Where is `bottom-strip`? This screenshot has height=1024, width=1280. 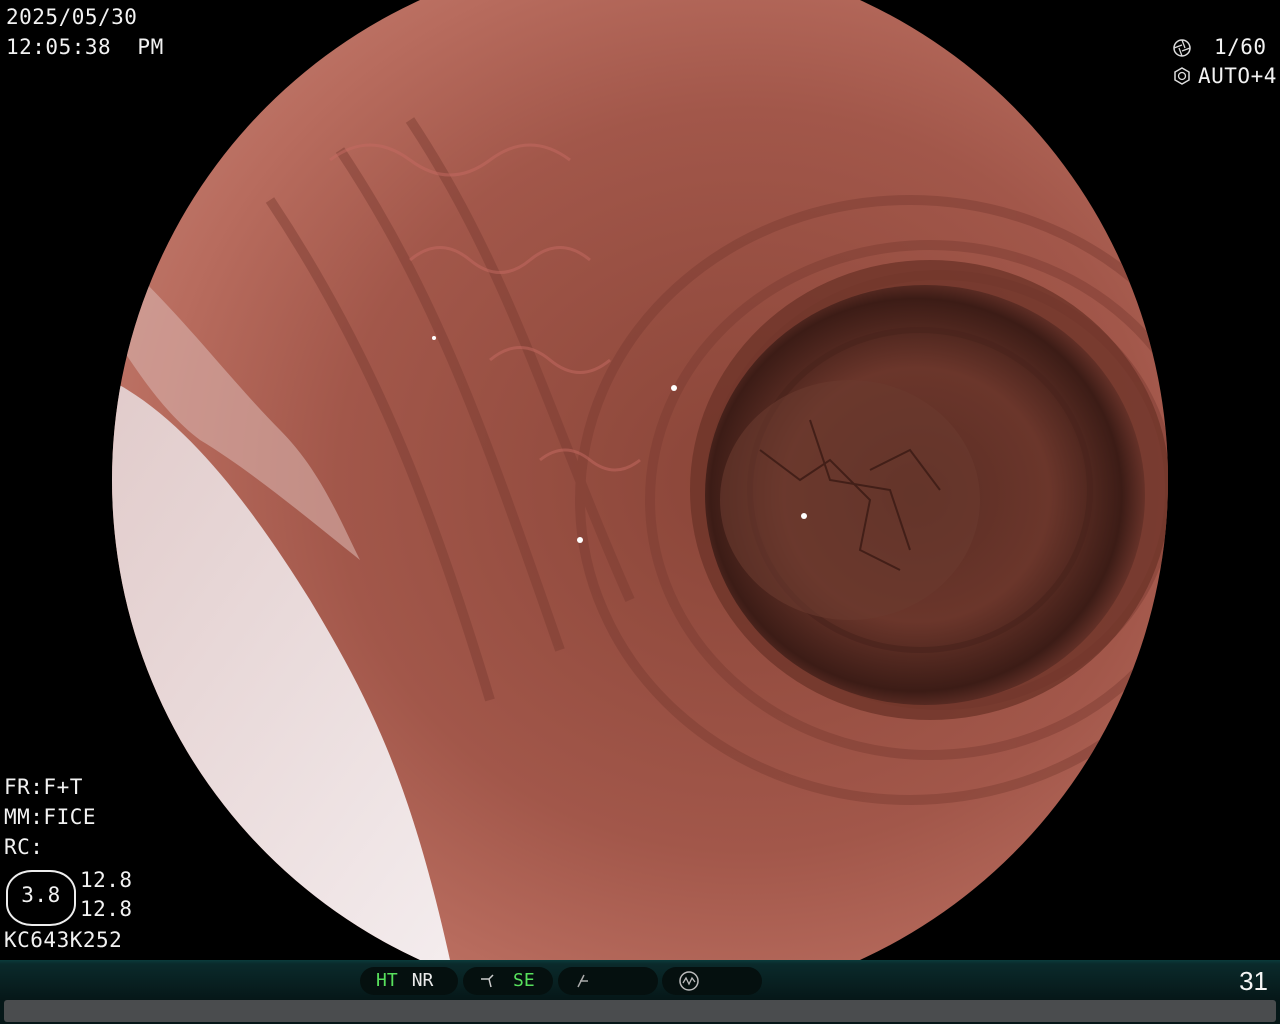
bottom-strip is located at coordinates (640, 1011).